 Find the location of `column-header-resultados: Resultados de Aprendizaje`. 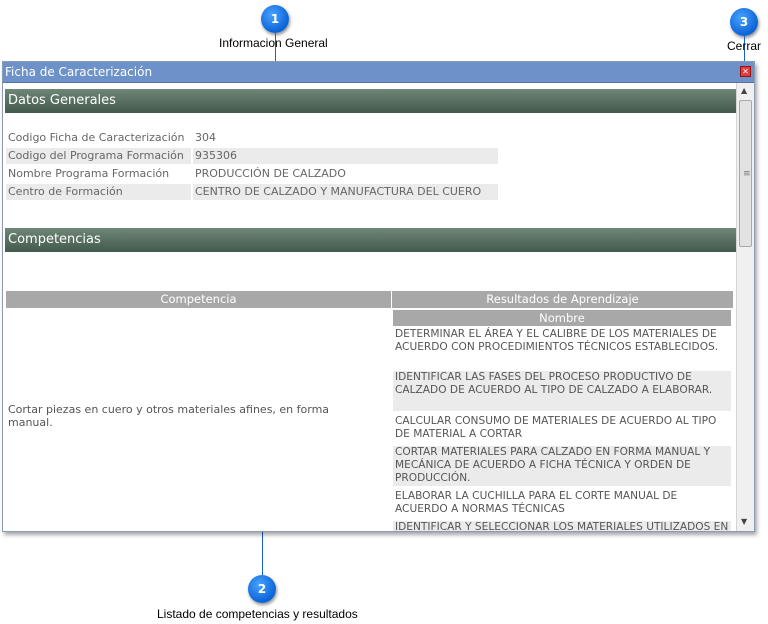

column-header-resultados: Resultados de Aprendizaje is located at coordinates (562, 299).